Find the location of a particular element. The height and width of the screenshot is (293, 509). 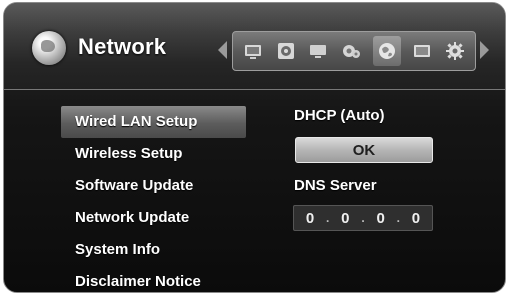

dns-octet-1: 0 is located at coordinates (310, 218).